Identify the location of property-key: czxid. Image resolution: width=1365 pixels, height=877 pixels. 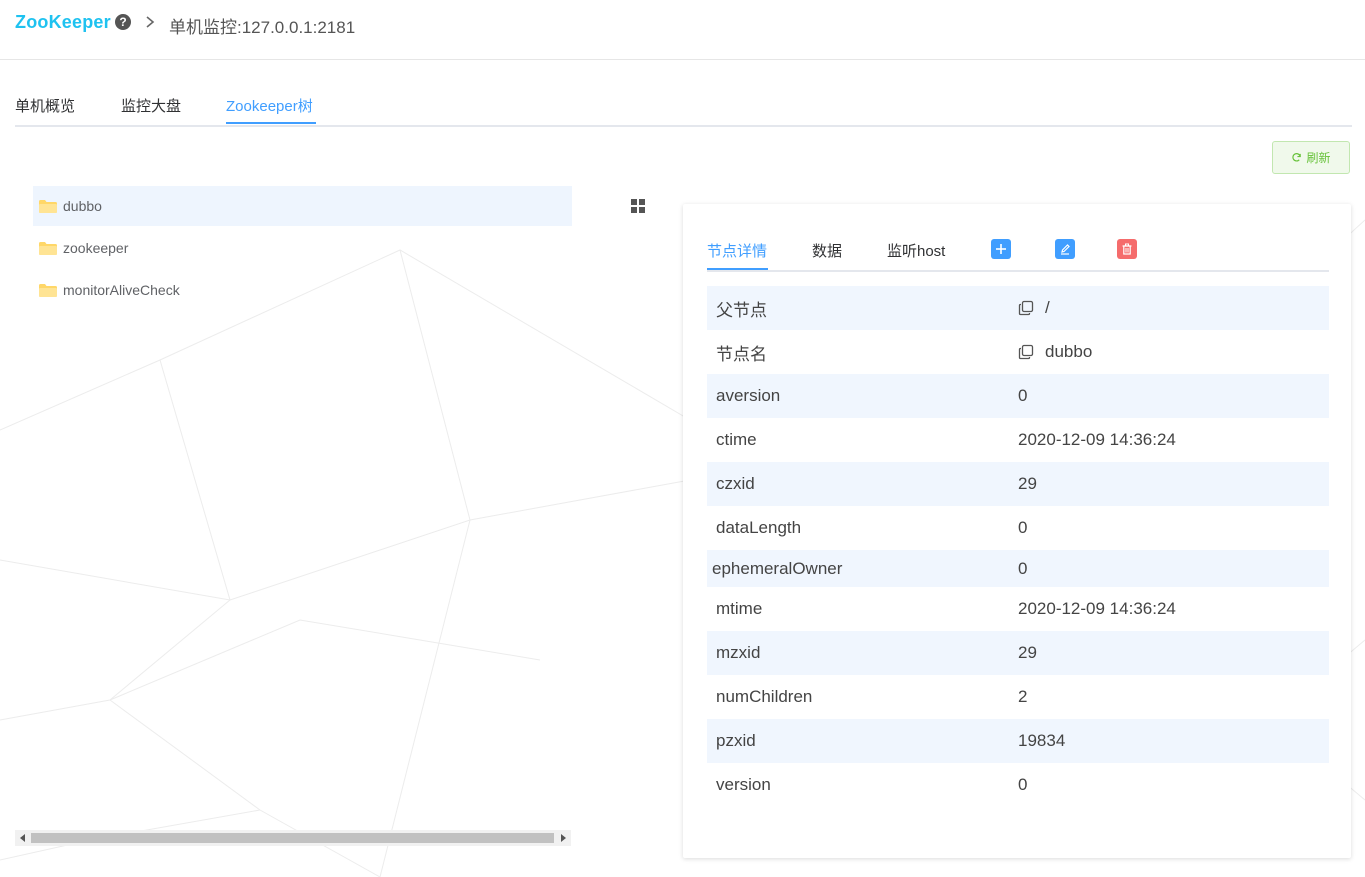
(735, 483).